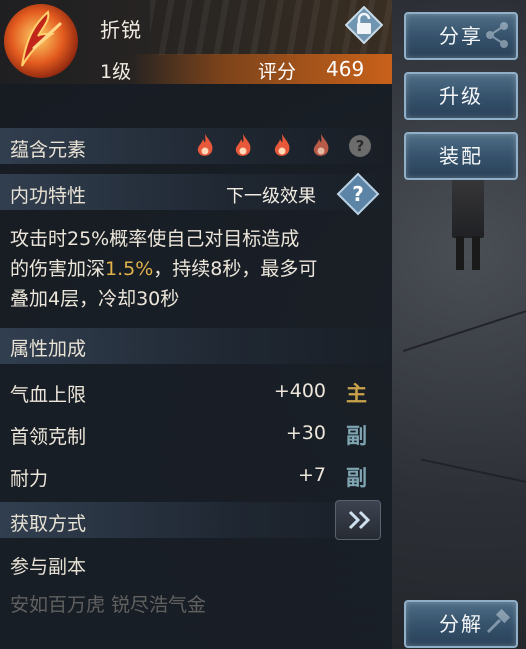 The image size is (526, 649). I want to click on desc-line-2b: ，持续8秒，最多可, so click(235, 269).